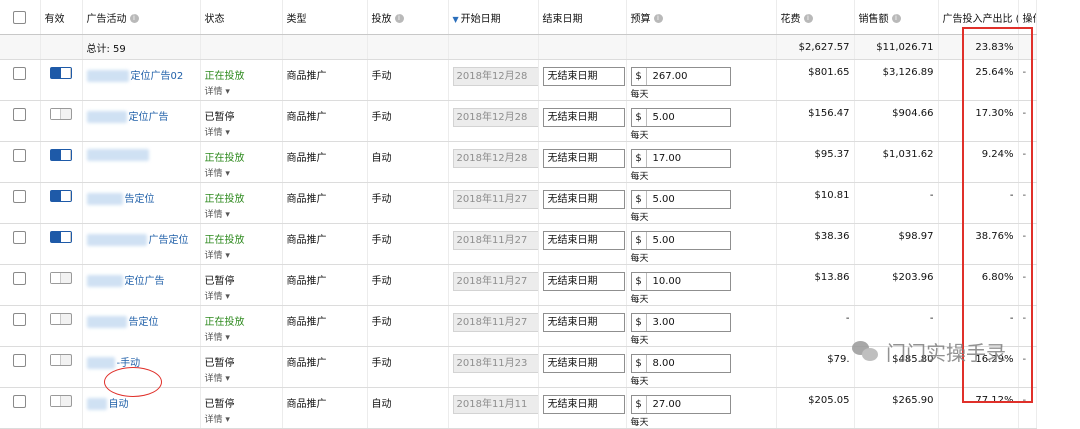 The width and height of the screenshot is (1080, 429). What do you see at coordinates (582, 17) in the screenshot?
I see `header-end-date: 结束日期` at bounding box center [582, 17].